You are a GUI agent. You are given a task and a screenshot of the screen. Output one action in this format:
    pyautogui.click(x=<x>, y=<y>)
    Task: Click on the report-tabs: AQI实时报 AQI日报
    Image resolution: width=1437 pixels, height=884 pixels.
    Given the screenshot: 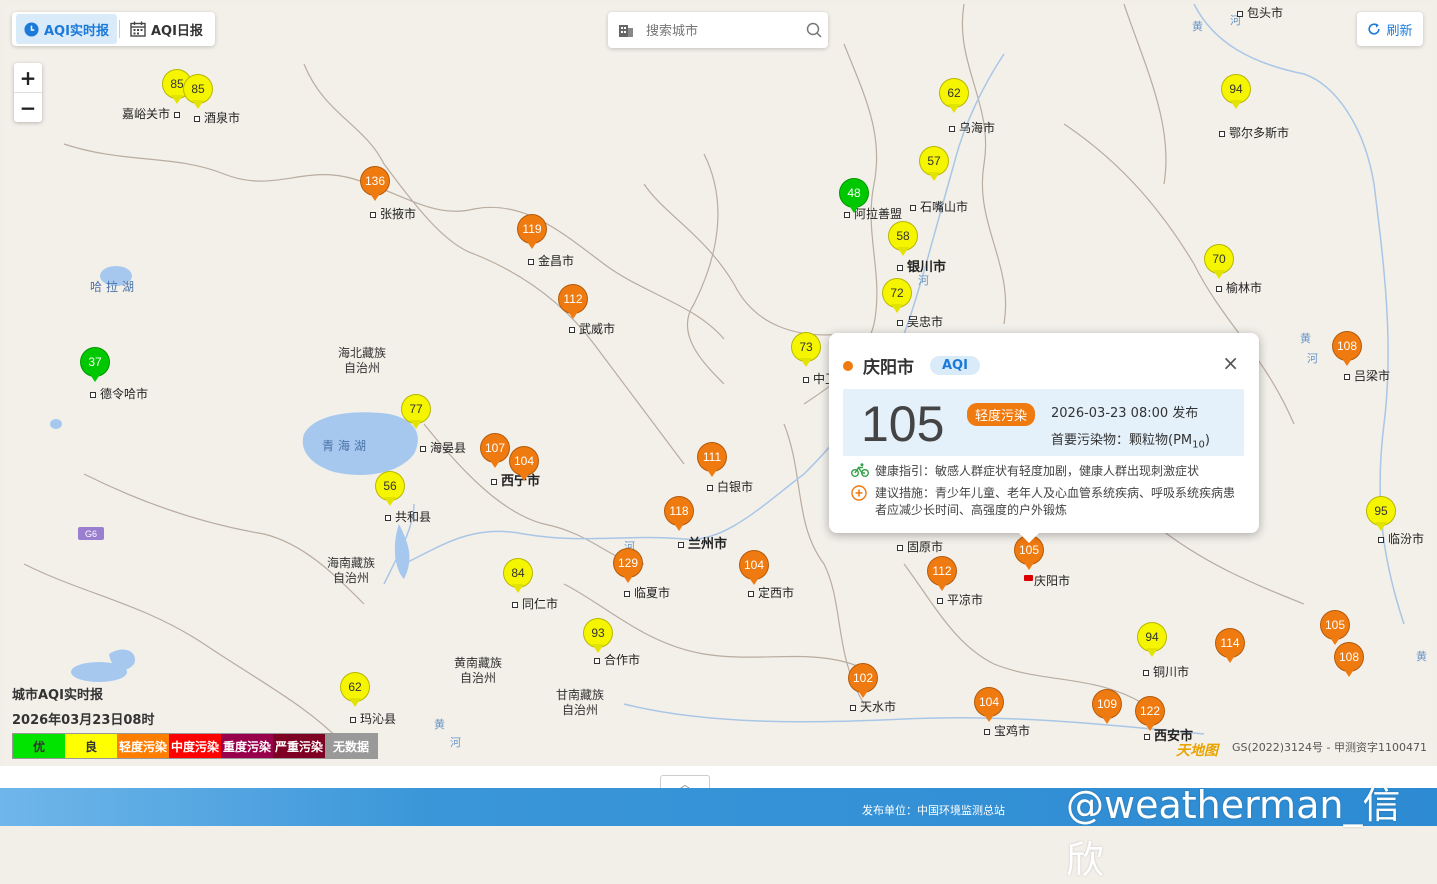 What is the action you would take?
    pyautogui.click(x=113, y=29)
    